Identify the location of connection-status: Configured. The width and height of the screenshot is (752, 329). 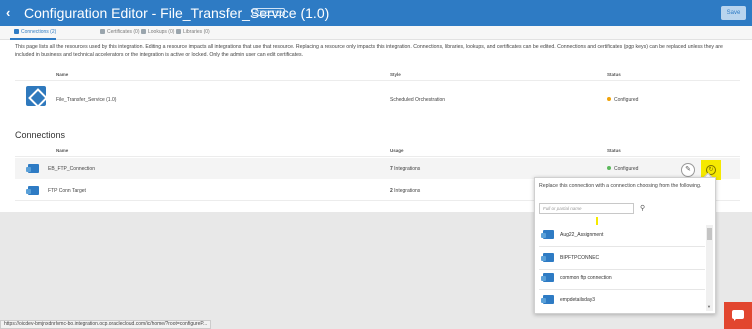
(622, 169).